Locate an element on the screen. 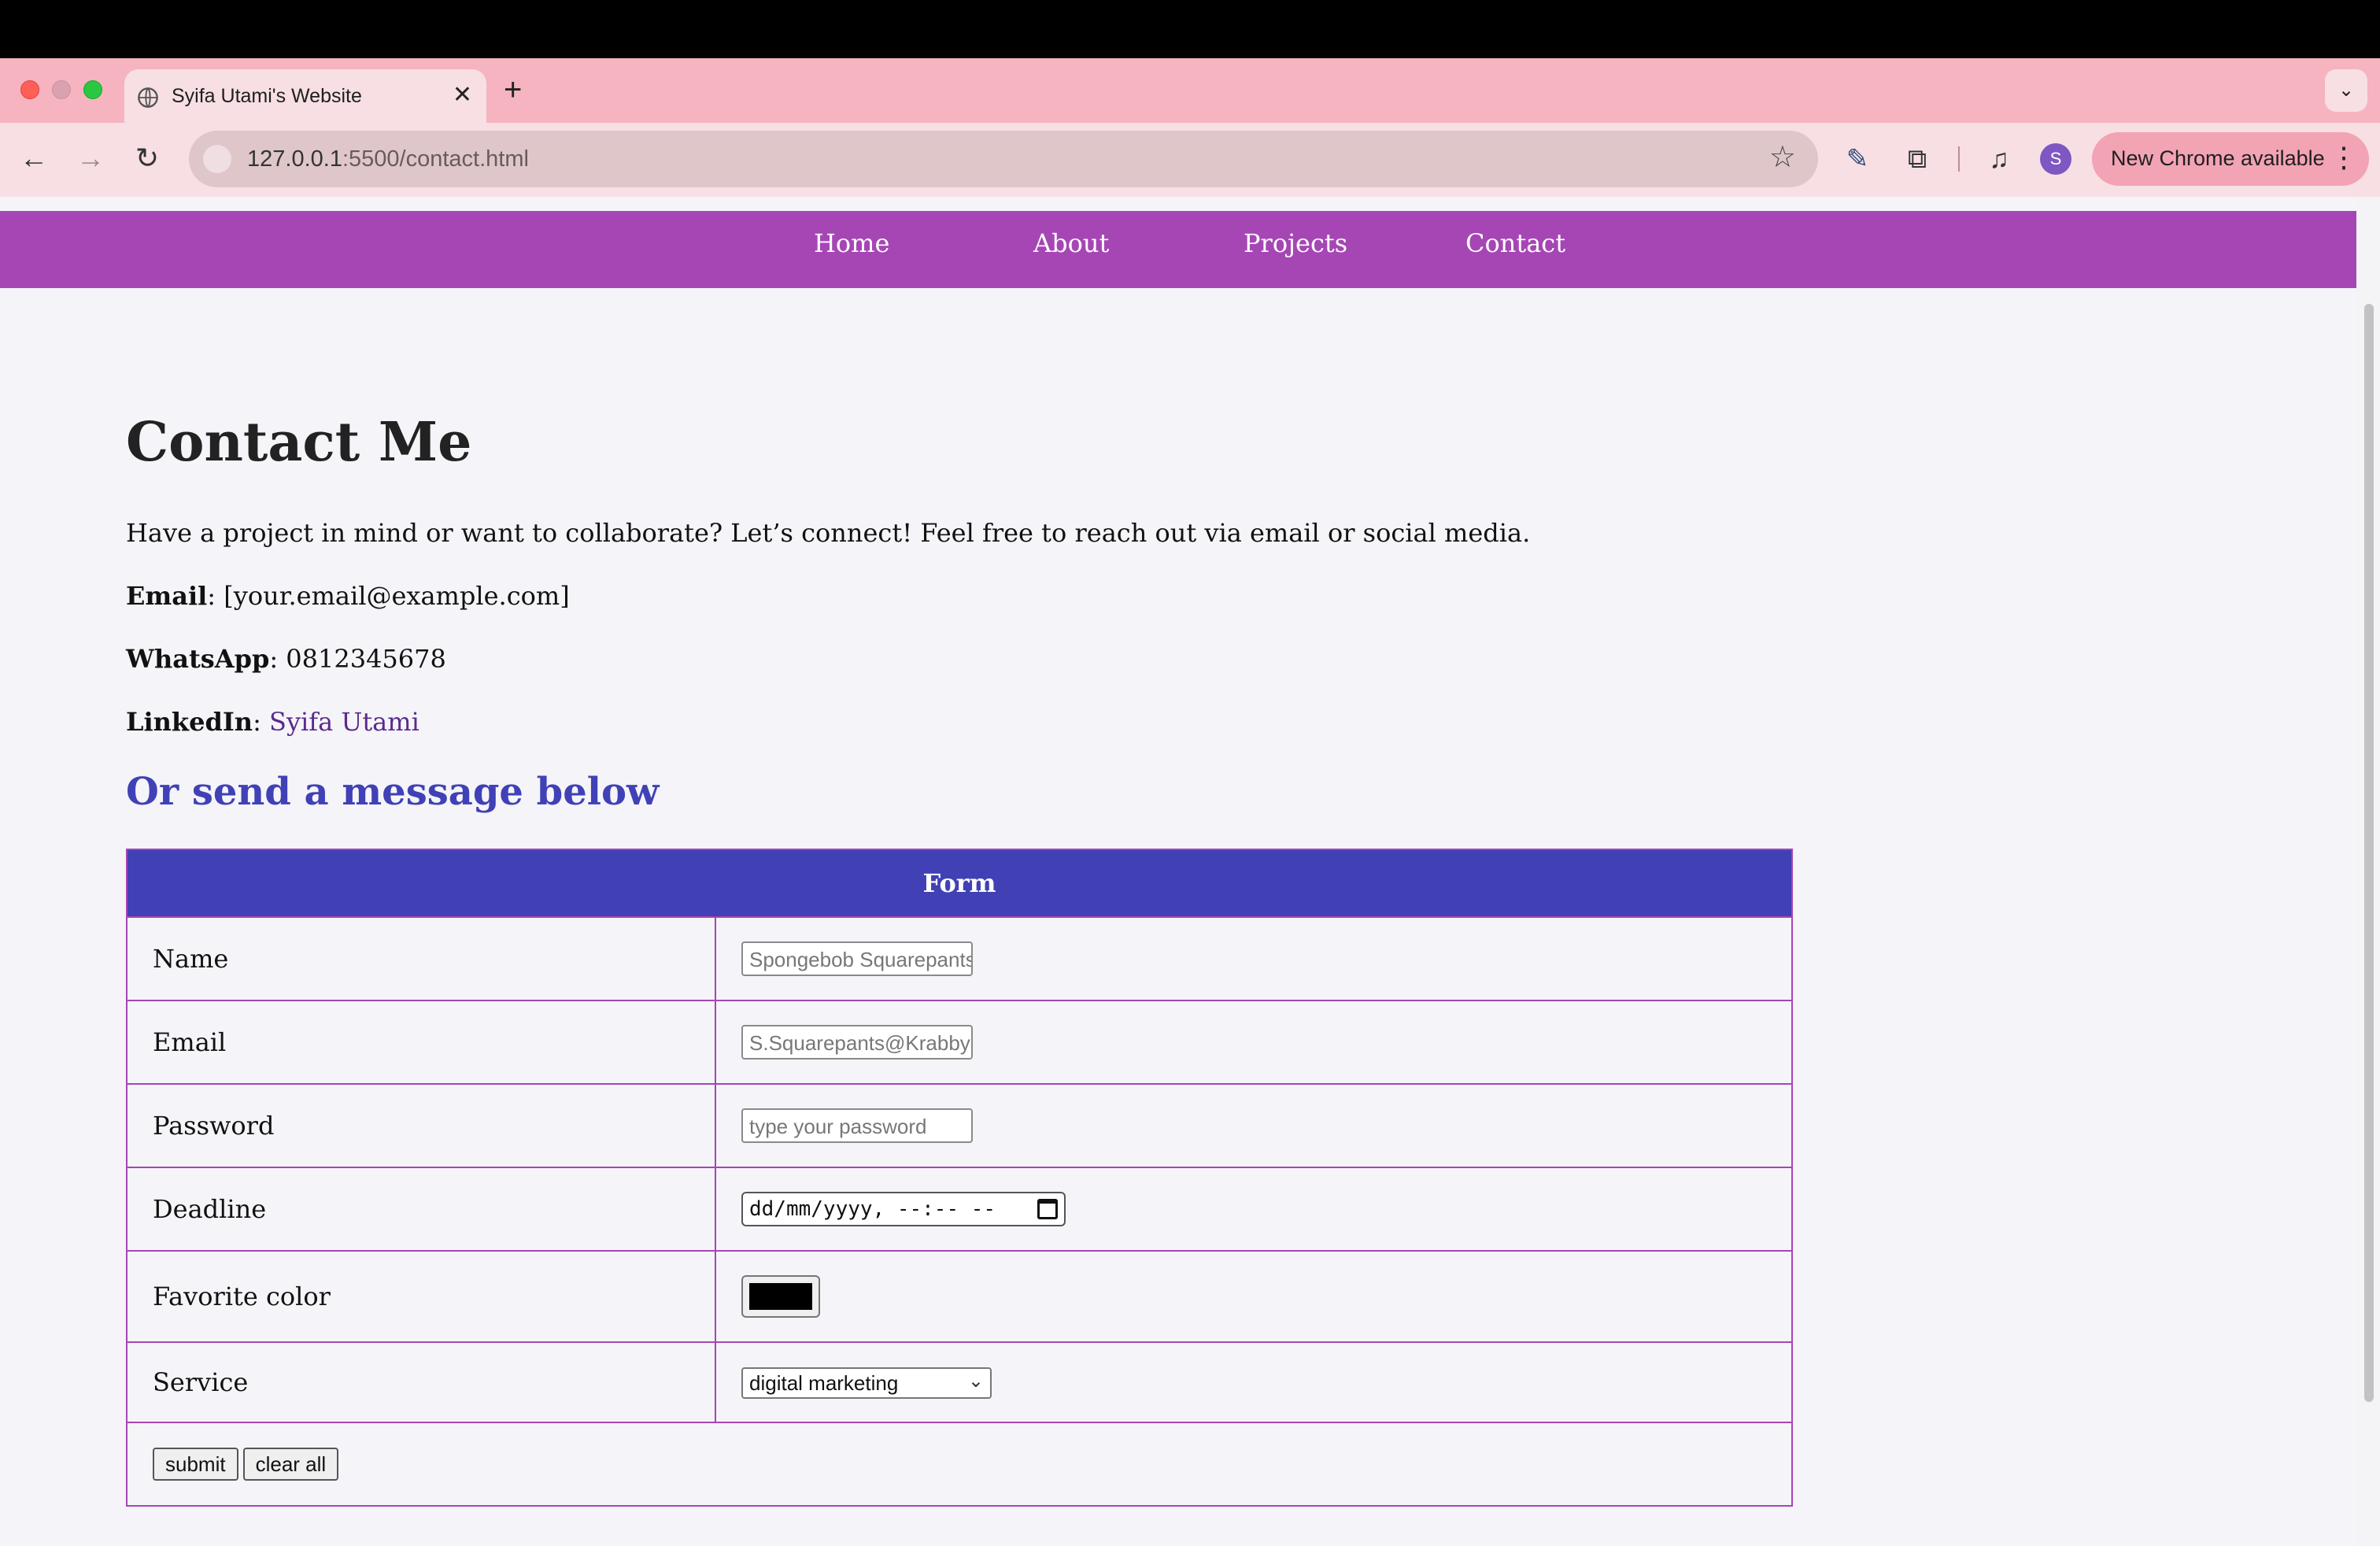  reload-button: ↻ is located at coordinates (147, 158).